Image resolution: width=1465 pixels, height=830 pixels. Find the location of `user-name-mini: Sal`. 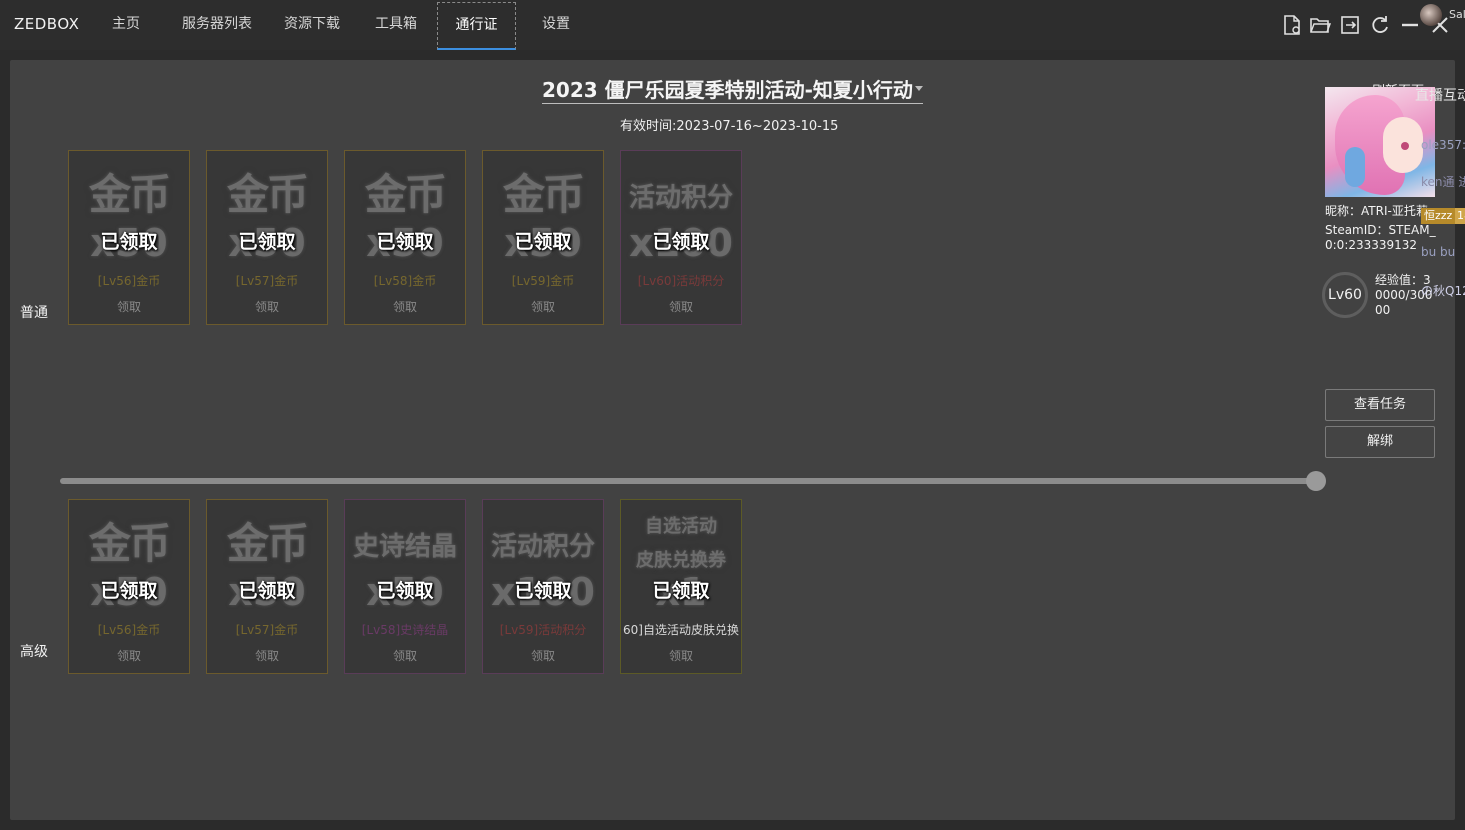

user-name-mini: Sal is located at coordinates (1457, 14).